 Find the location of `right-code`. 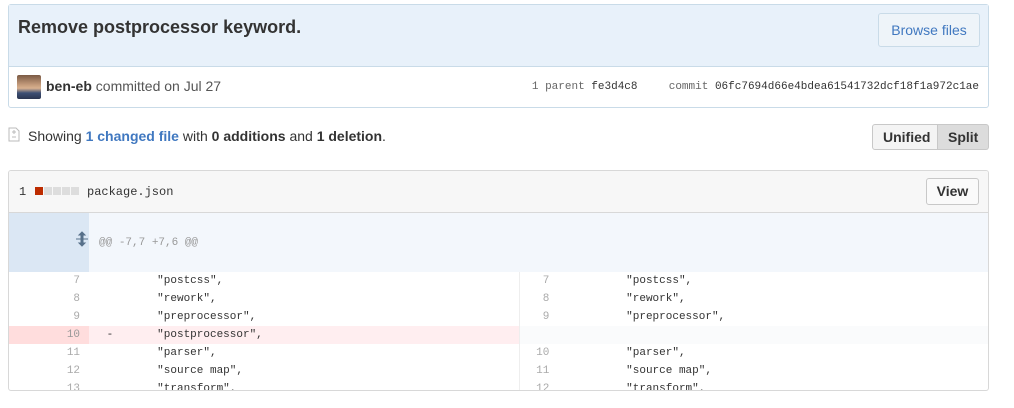

right-code is located at coordinates (793, 335).